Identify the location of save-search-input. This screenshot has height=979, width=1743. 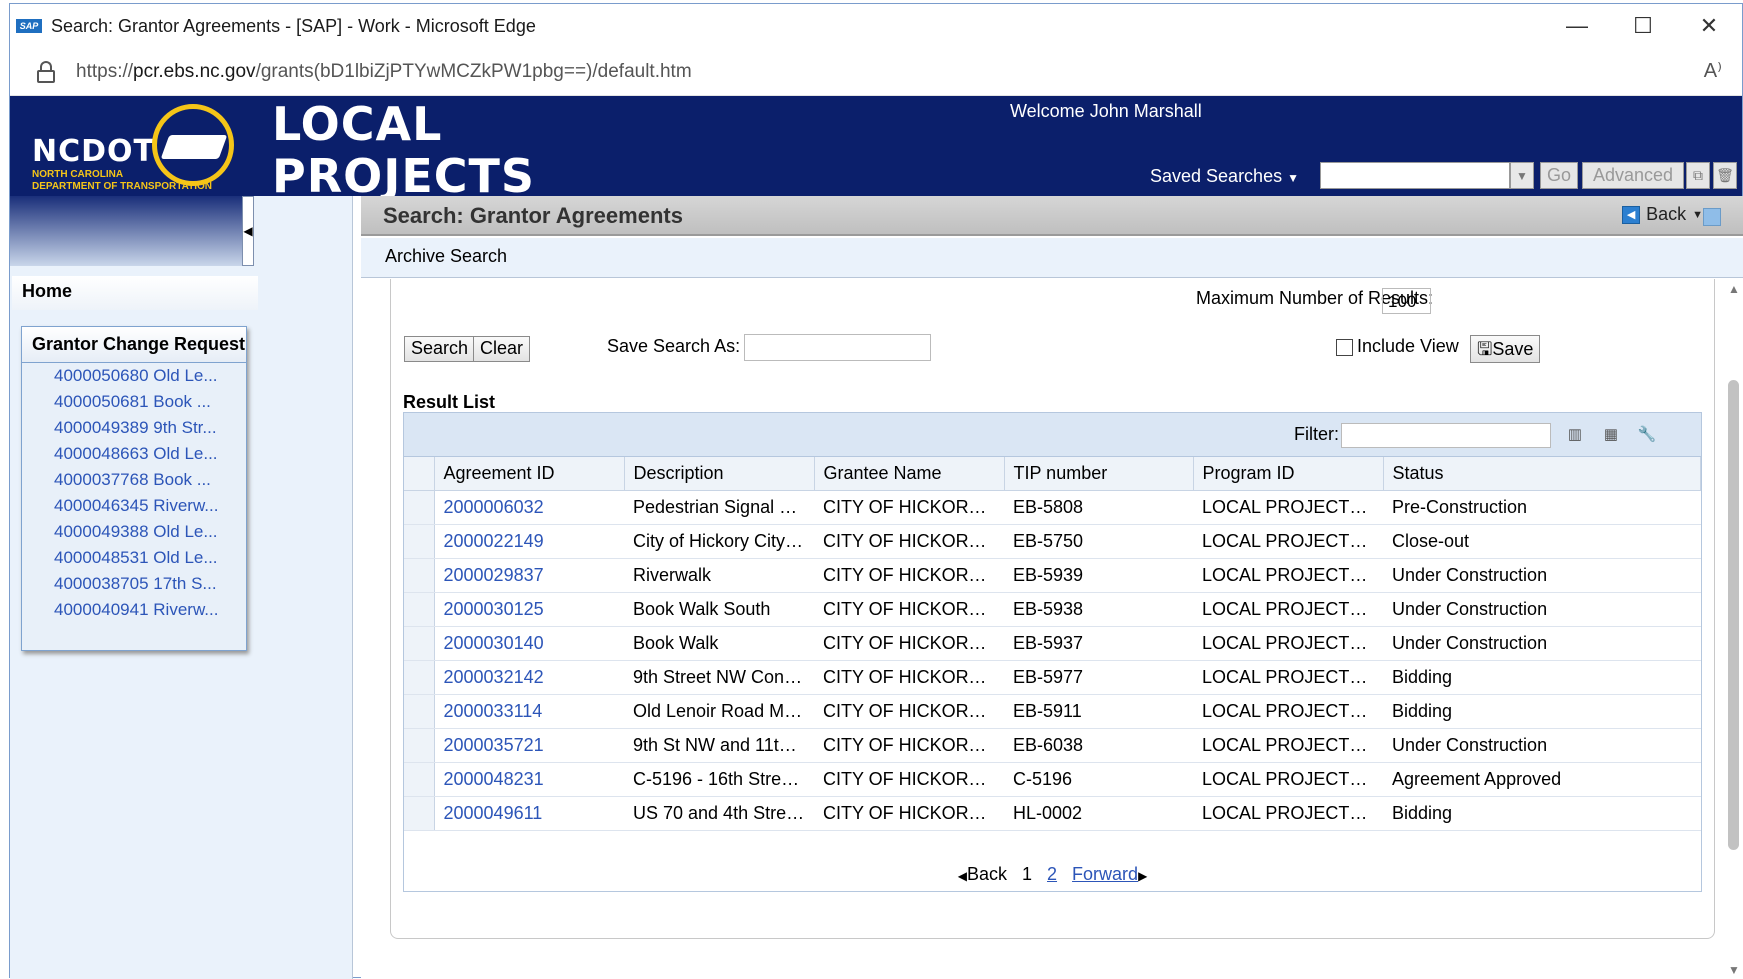
(837, 347).